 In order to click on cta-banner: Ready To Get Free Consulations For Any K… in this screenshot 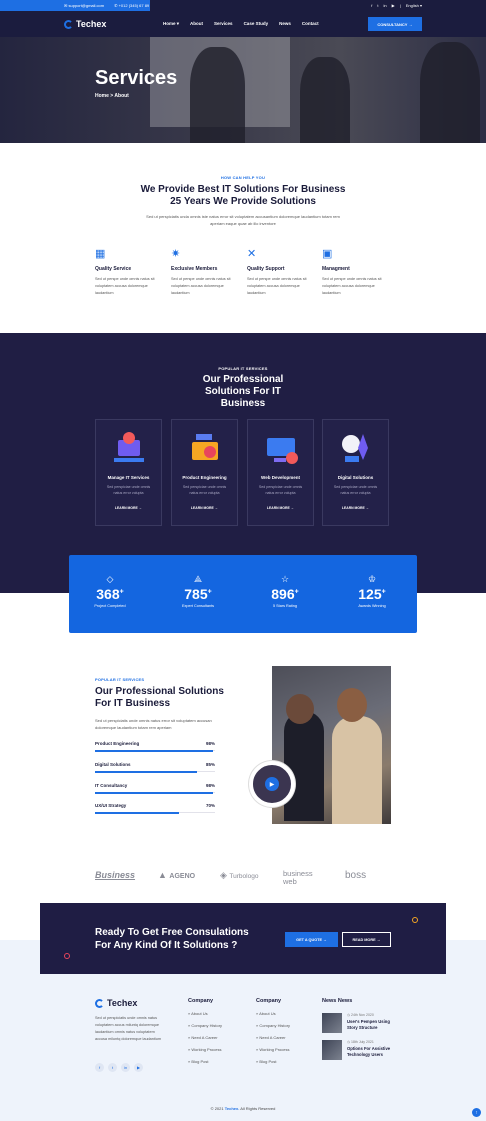, I will do `click(243, 938)`.